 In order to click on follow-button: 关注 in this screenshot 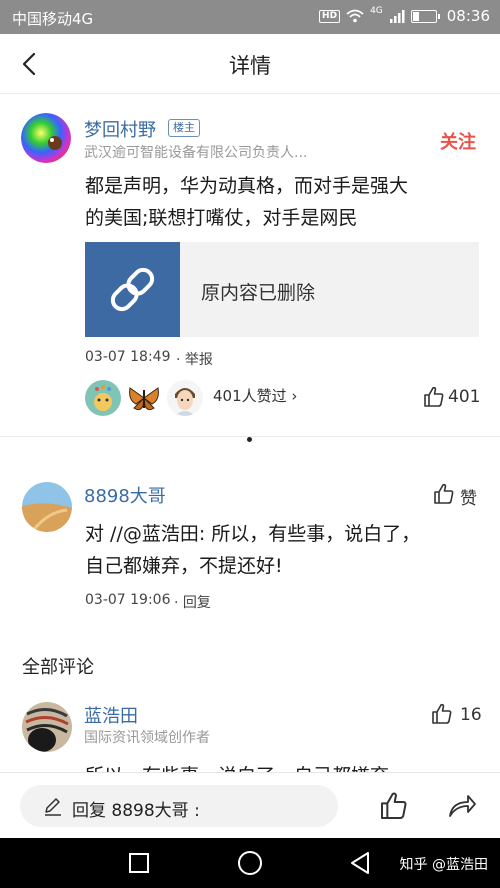, I will do `click(458, 141)`.